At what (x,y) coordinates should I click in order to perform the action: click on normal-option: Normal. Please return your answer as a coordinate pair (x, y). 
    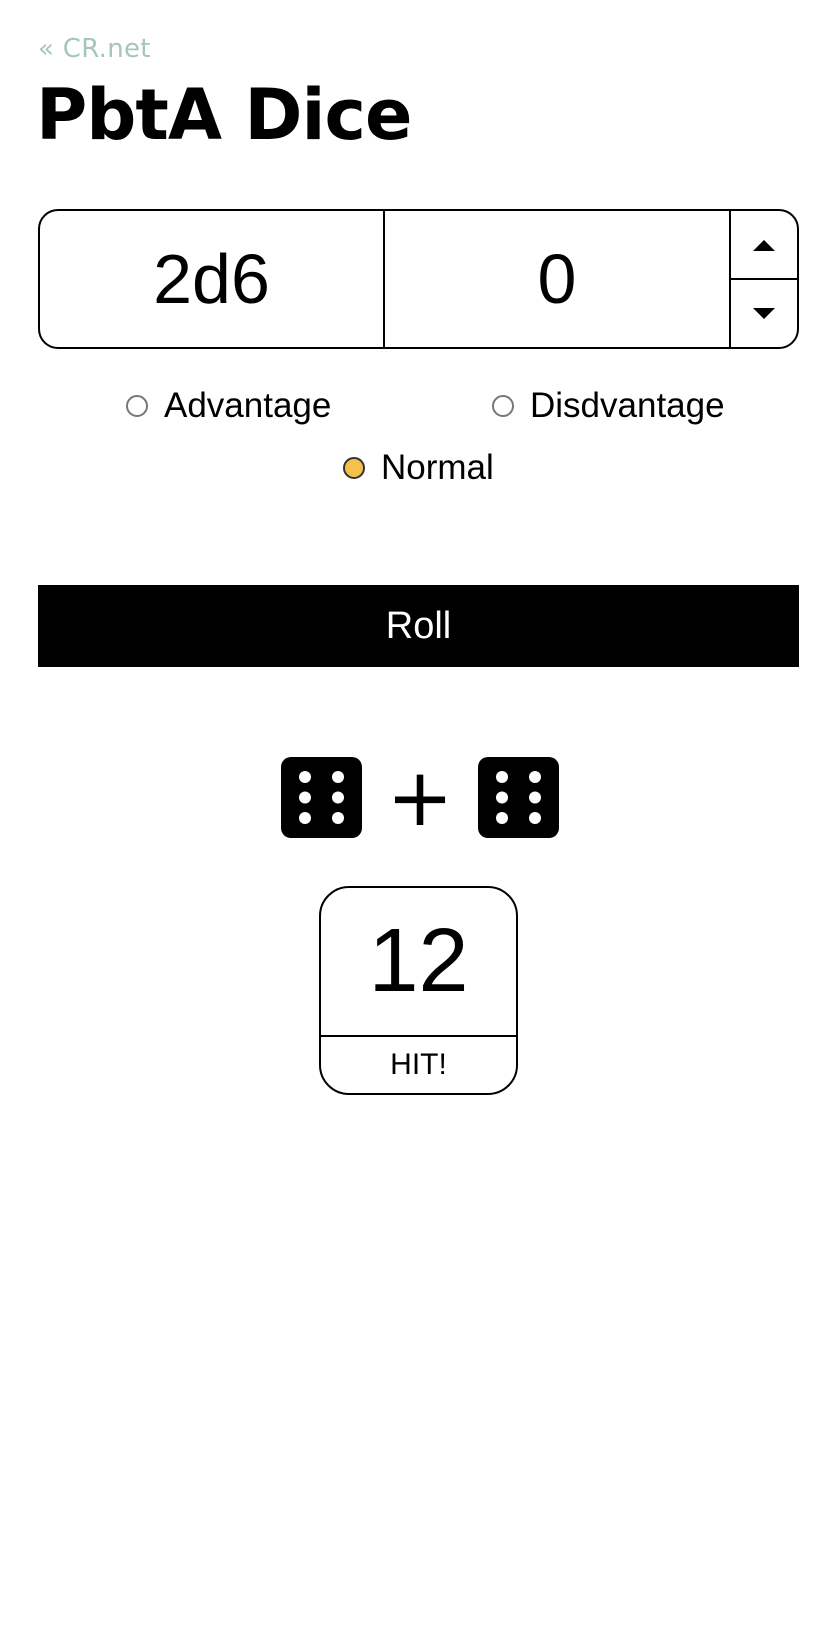
    Looking at the image, I should click on (418, 468).